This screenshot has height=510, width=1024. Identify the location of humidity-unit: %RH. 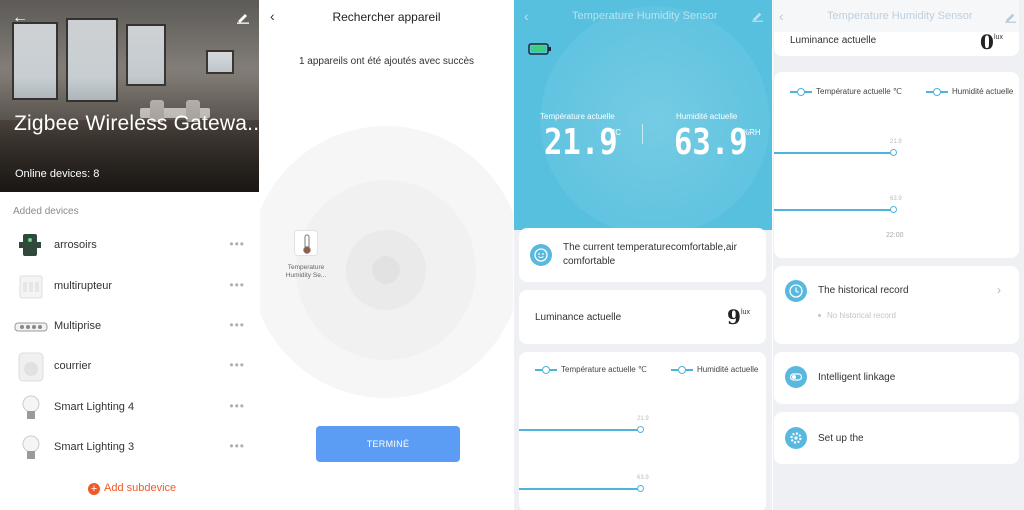
(751, 132).